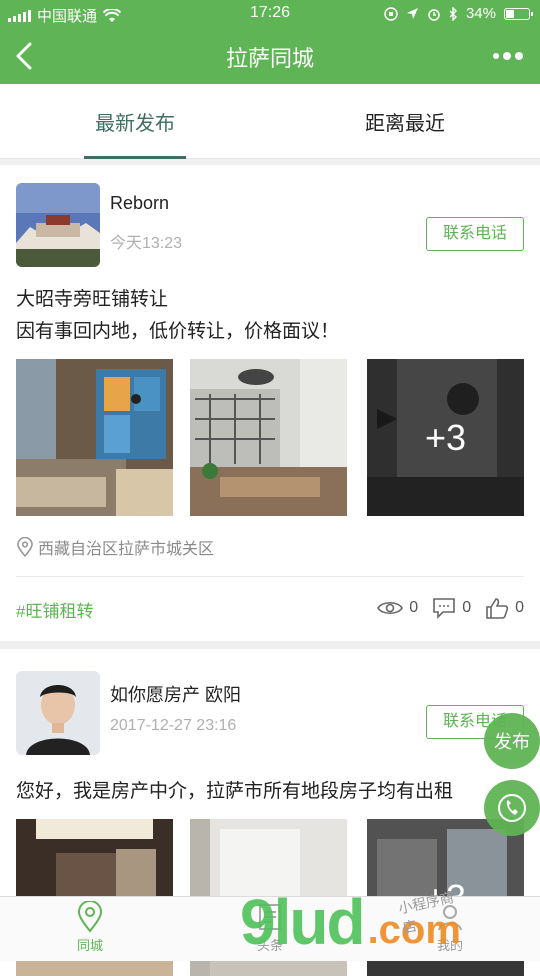 This screenshot has height=976, width=540. I want to click on tab-bar: 最新发布 距离最近, so click(270, 124).